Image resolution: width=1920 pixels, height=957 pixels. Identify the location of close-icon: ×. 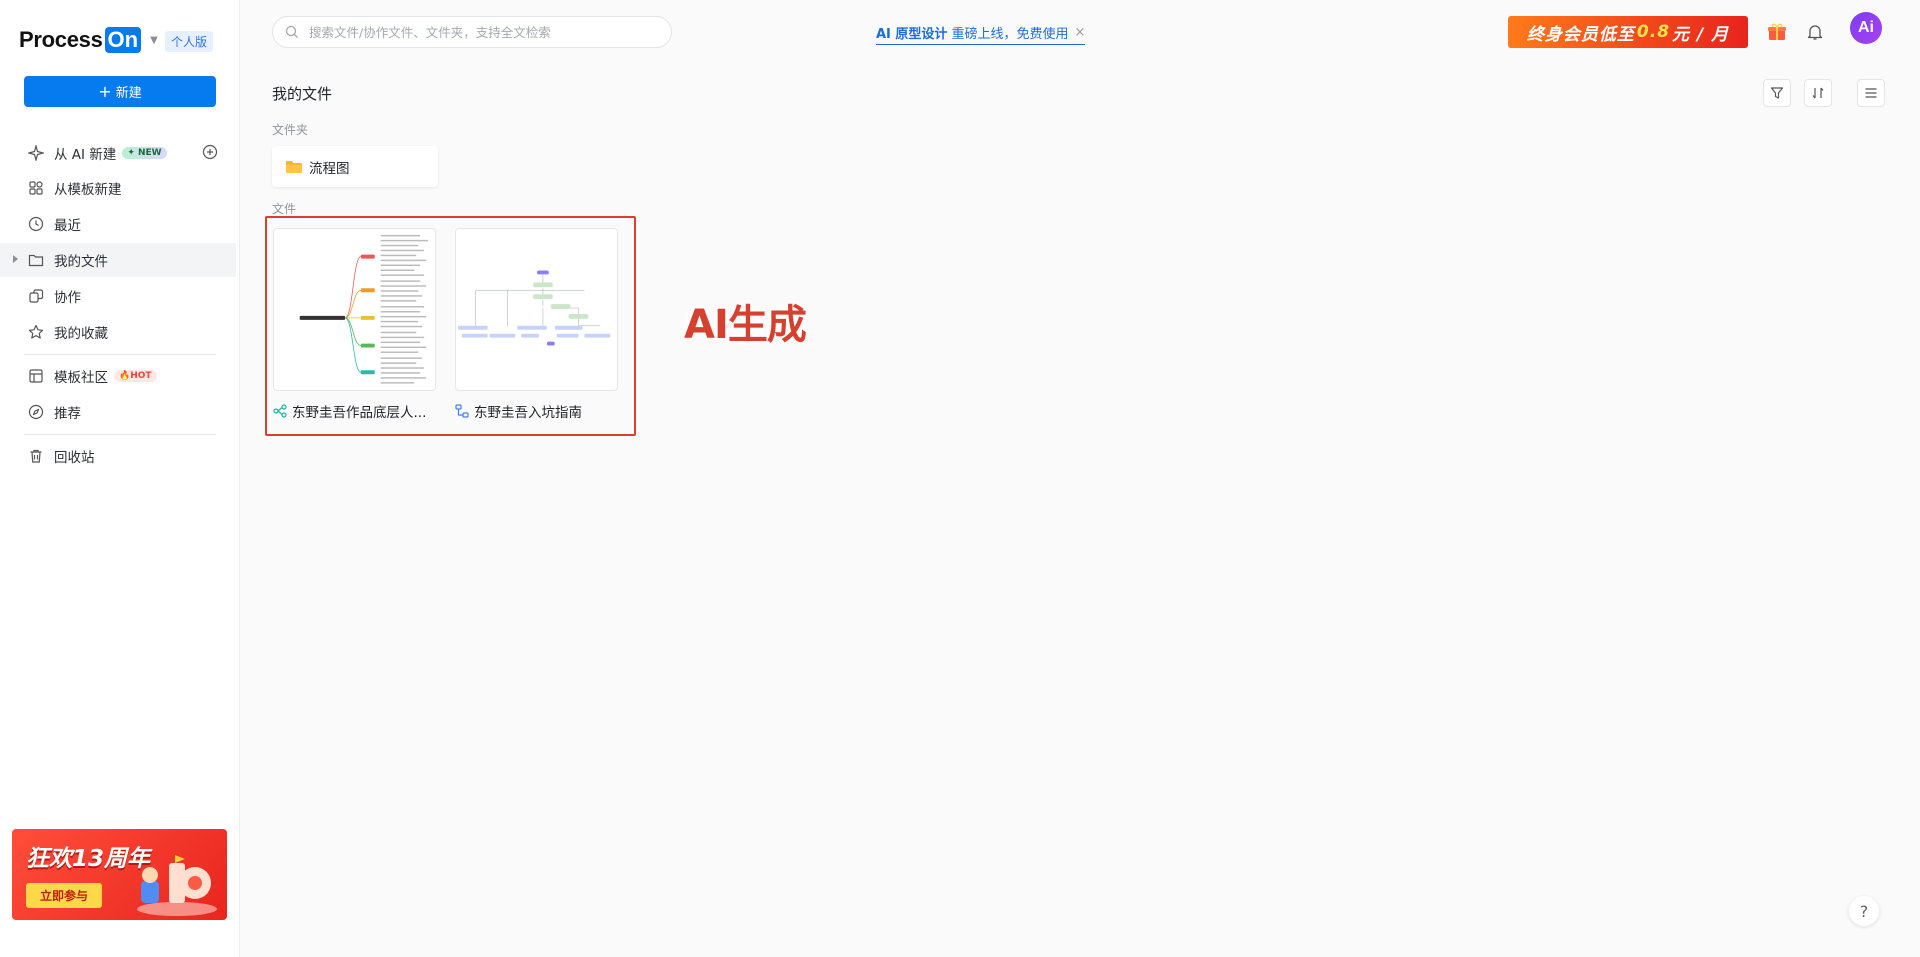
(1079, 32).